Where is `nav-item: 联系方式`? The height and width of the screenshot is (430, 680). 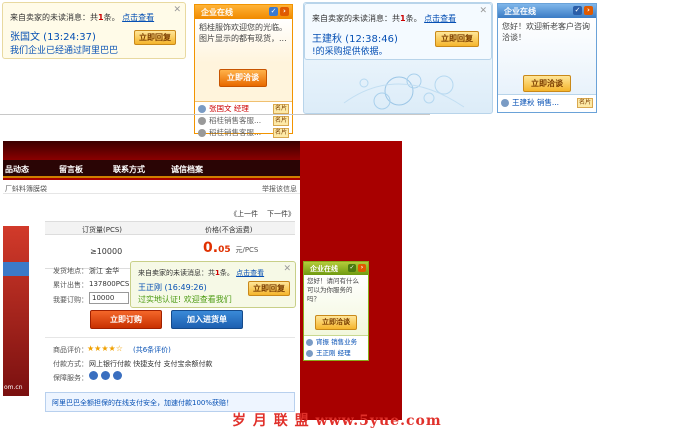 nav-item: 联系方式 is located at coordinates (129, 169).